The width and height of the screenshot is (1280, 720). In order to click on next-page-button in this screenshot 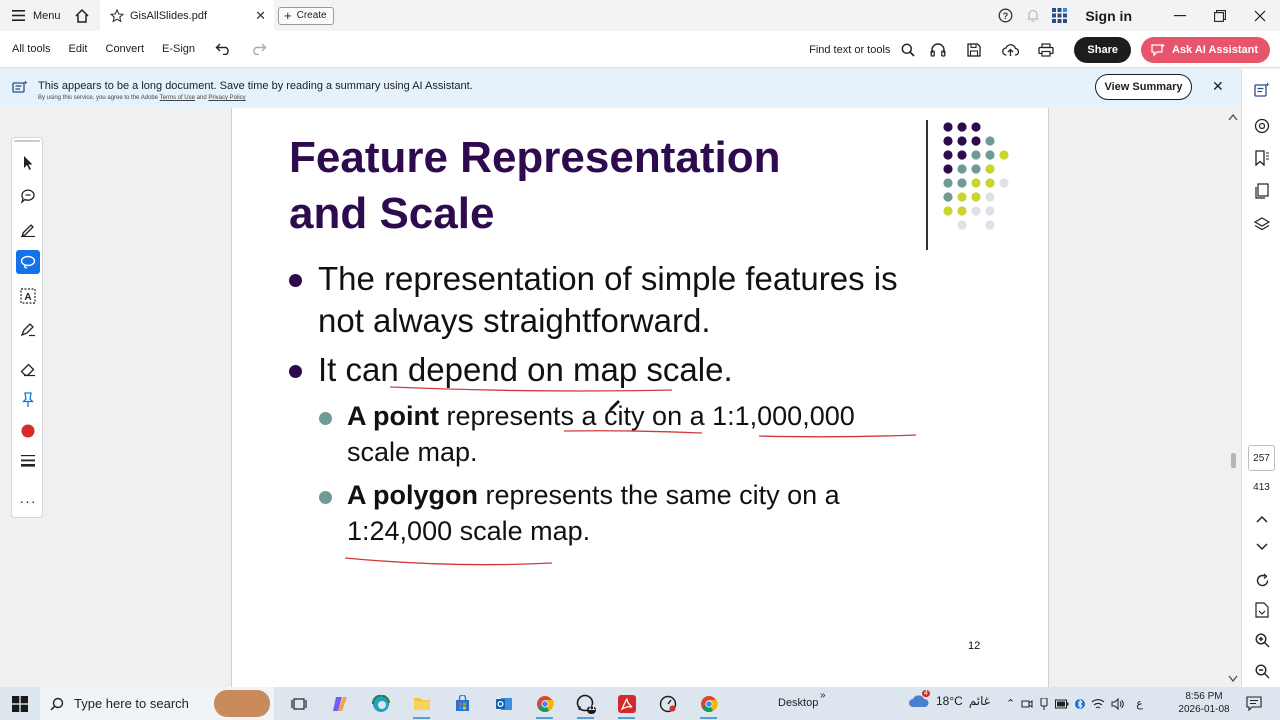, I will do `click(1262, 547)`.